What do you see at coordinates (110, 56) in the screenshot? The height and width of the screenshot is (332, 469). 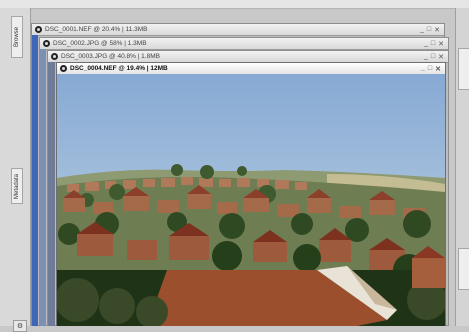 I see `window-3-title: DSC_0003.JPG @ 40.8% | 1.8MB` at bounding box center [110, 56].